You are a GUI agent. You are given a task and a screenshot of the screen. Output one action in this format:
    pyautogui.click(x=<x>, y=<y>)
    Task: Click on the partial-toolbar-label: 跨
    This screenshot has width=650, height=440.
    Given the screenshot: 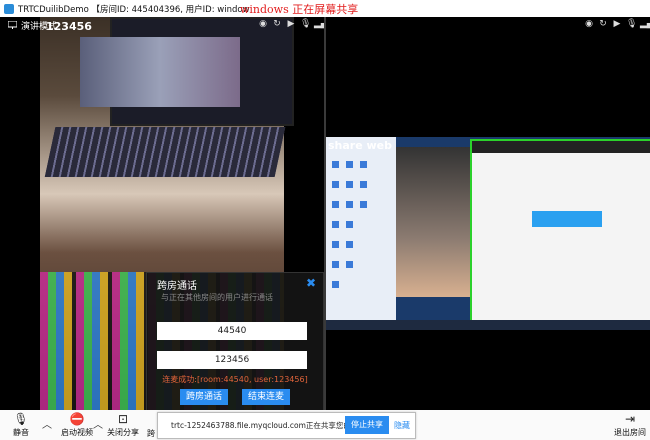 What is the action you would take?
    pyautogui.click(x=151, y=433)
    